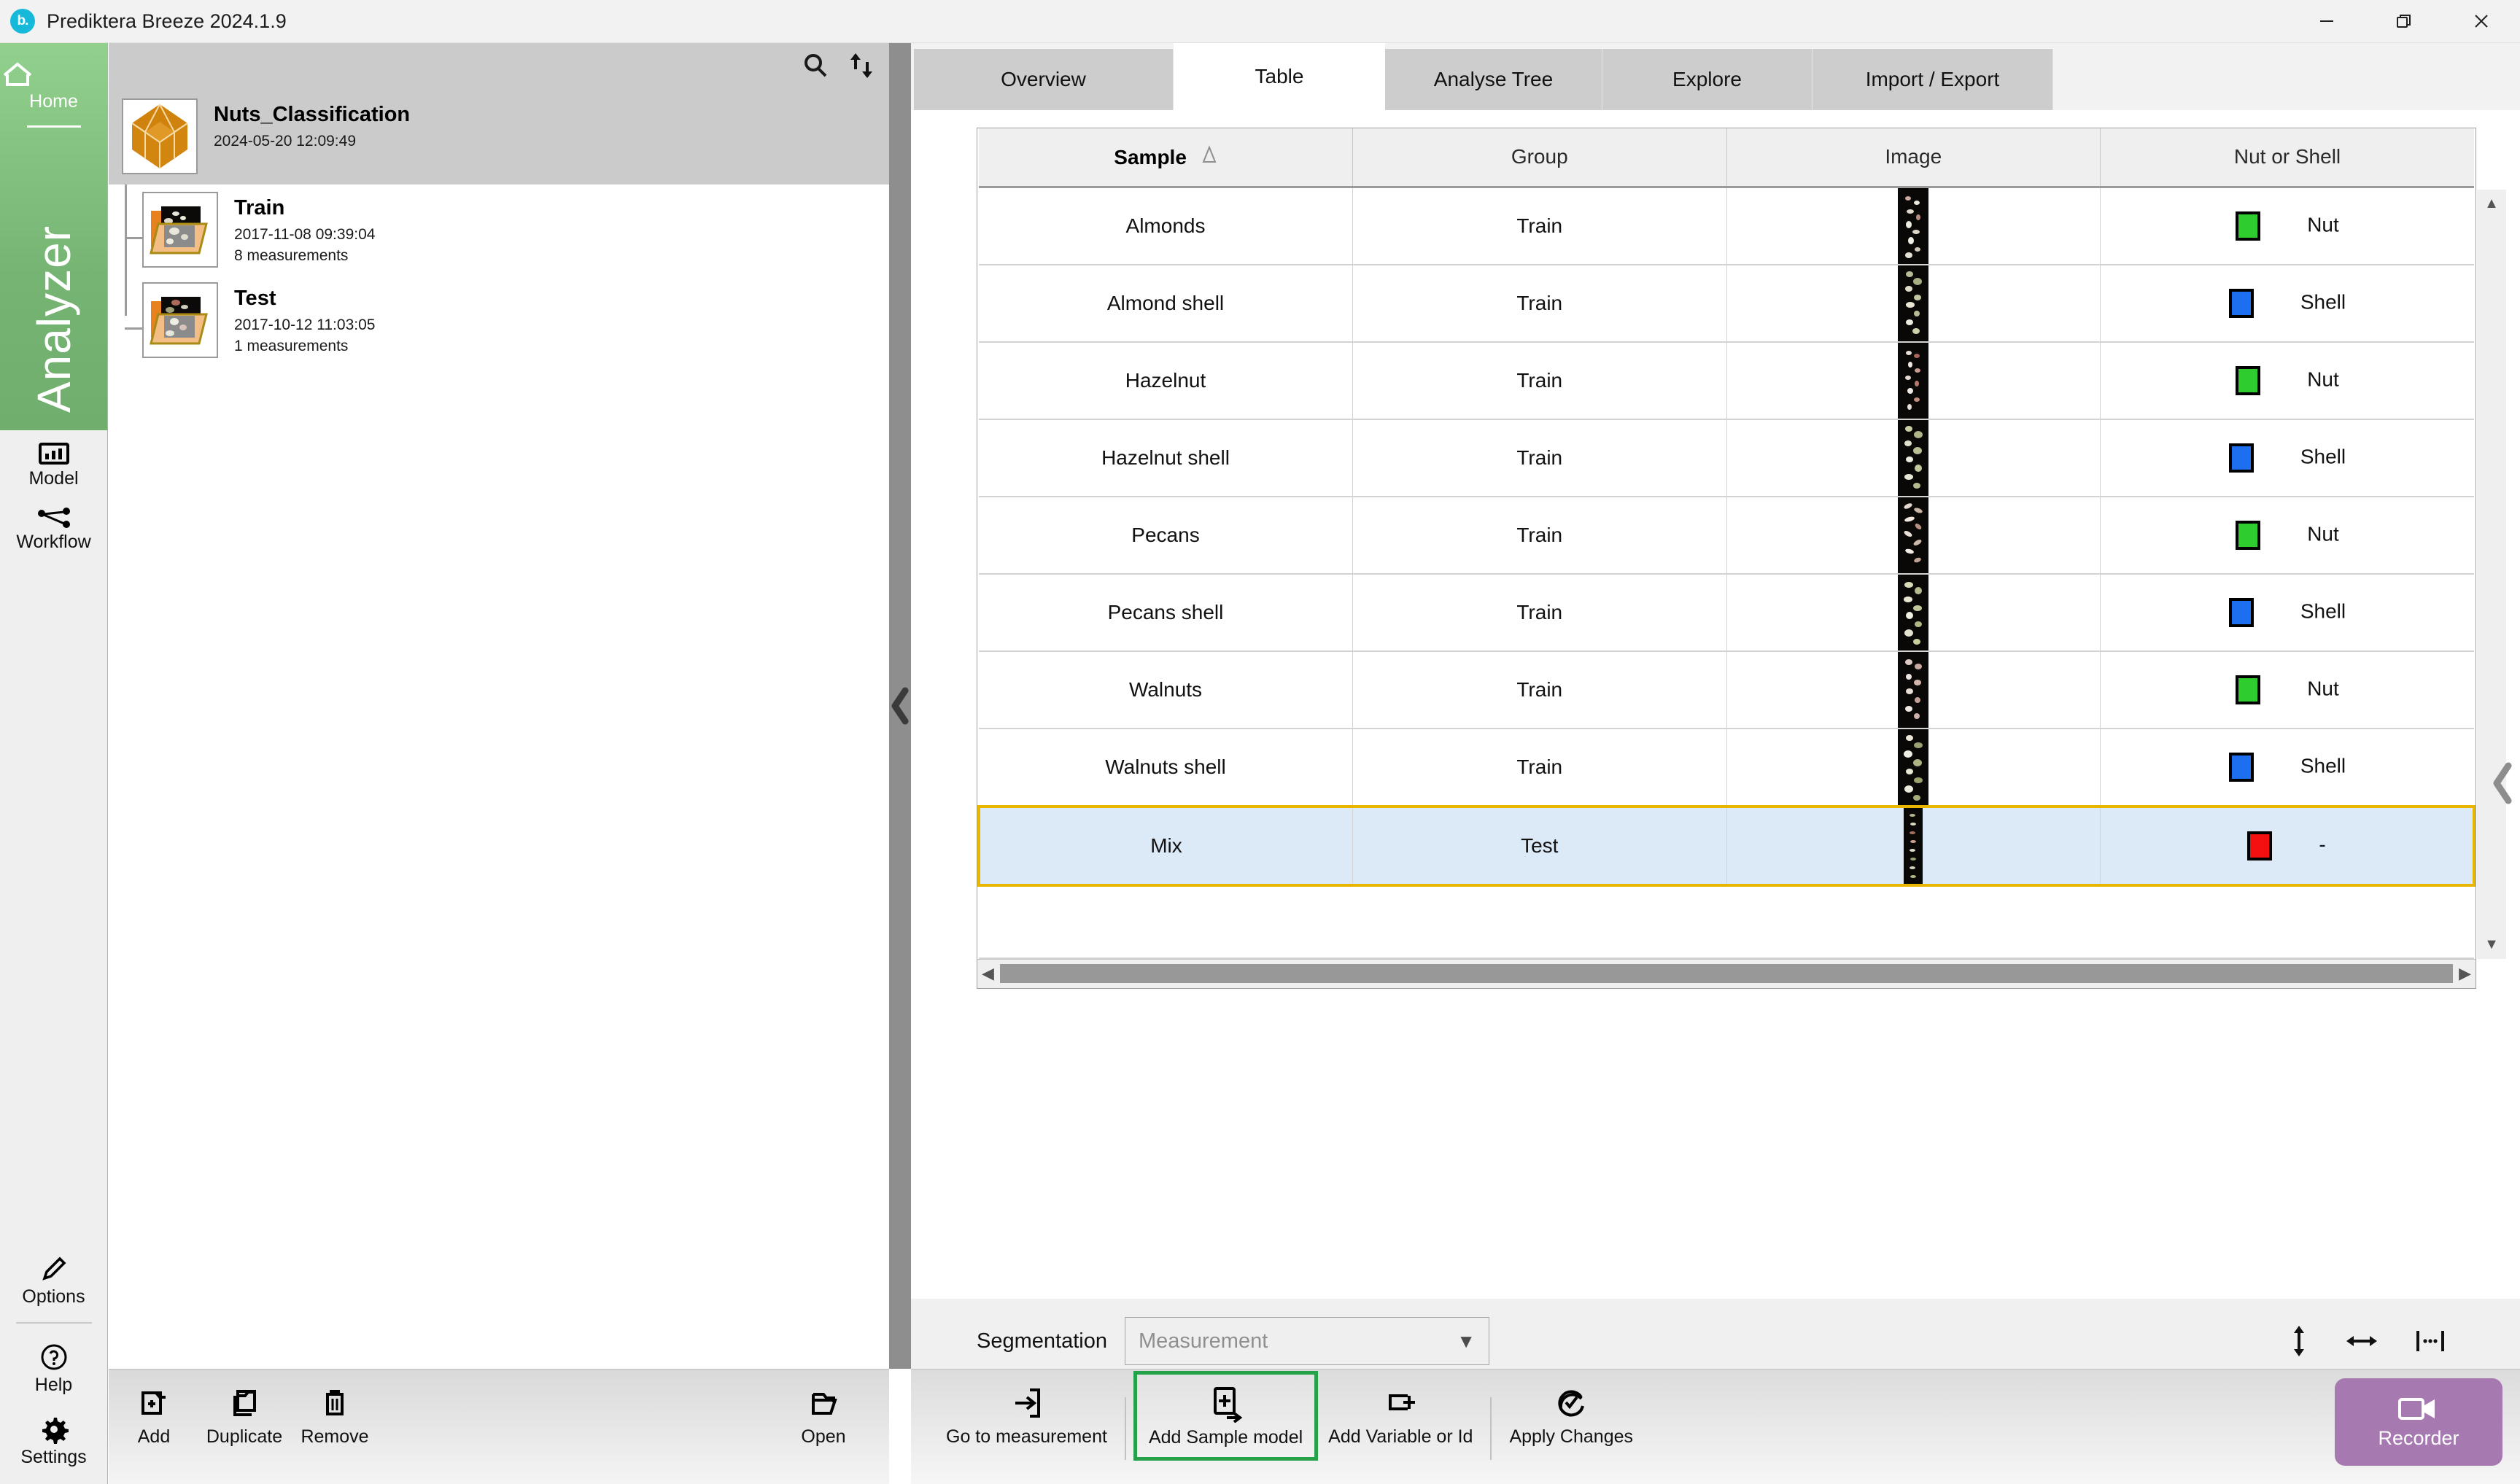 The image size is (2520, 1484). What do you see at coordinates (2299, 1341) in the screenshot?
I see `resize-vertical-icon` at bounding box center [2299, 1341].